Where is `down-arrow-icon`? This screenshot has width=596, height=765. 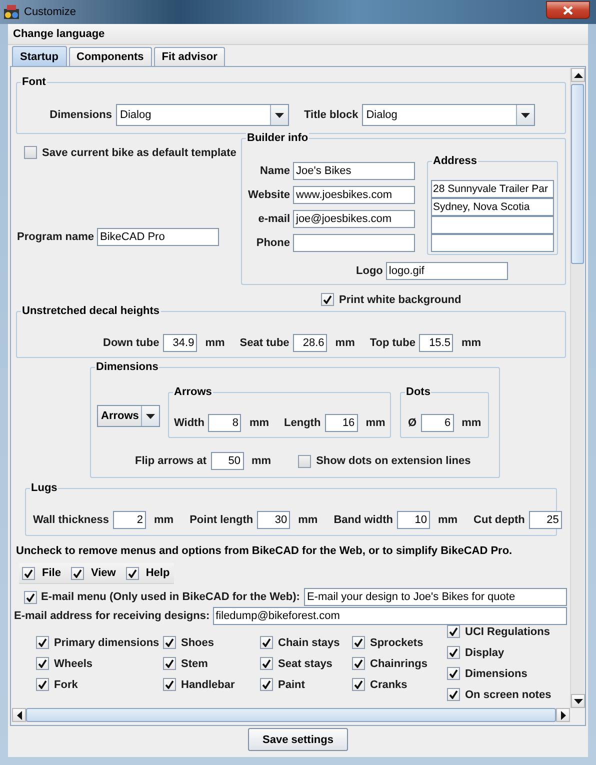 down-arrow-icon is located at coordinates (578, 701).